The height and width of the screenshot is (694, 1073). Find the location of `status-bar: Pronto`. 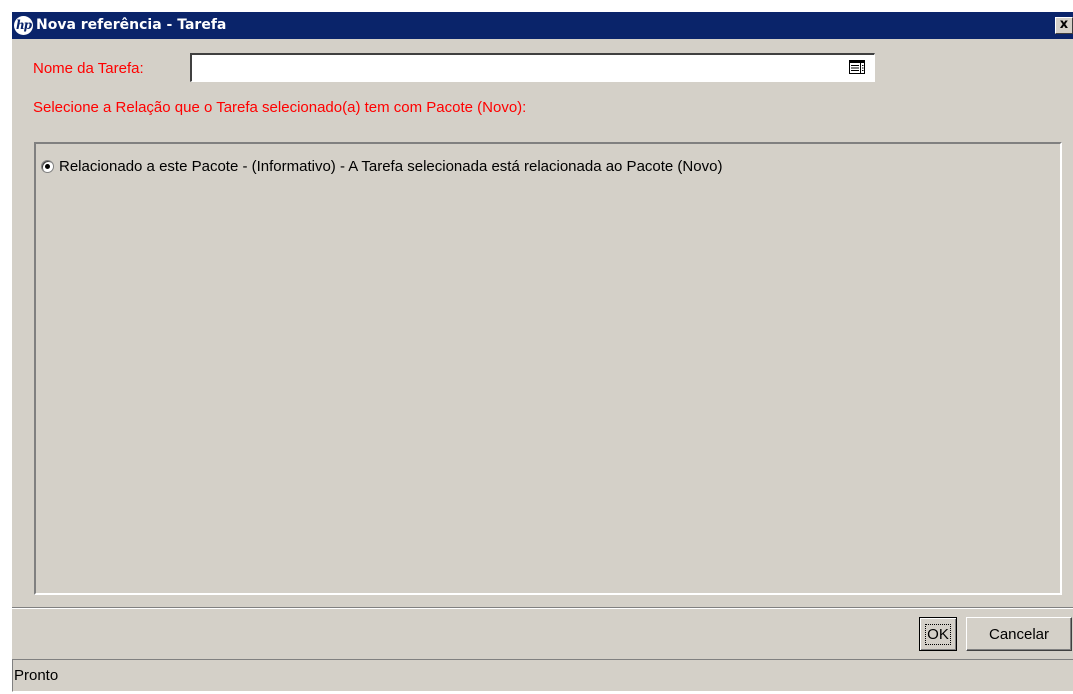

status-bar: Pronto is located at coordinates (542, 675).